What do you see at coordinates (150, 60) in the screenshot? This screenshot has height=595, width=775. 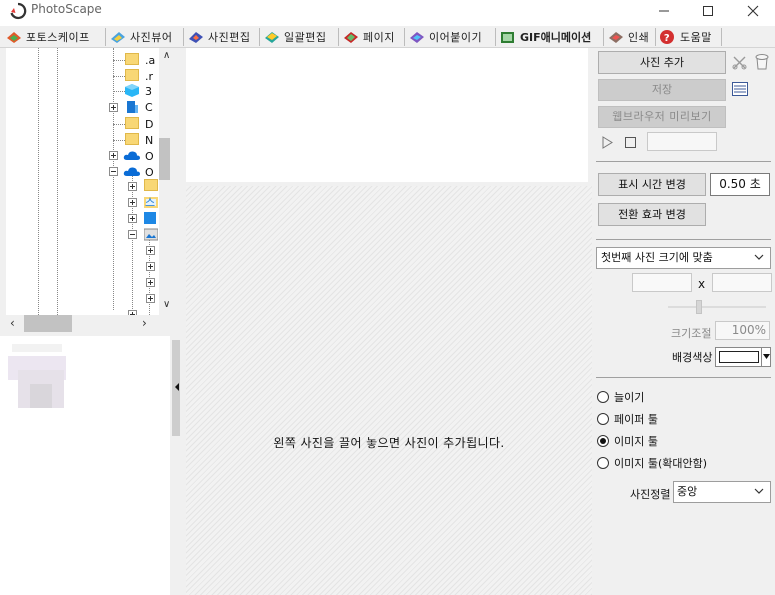 I see `tree-node-label: .a` at bounding box center [150, 60].